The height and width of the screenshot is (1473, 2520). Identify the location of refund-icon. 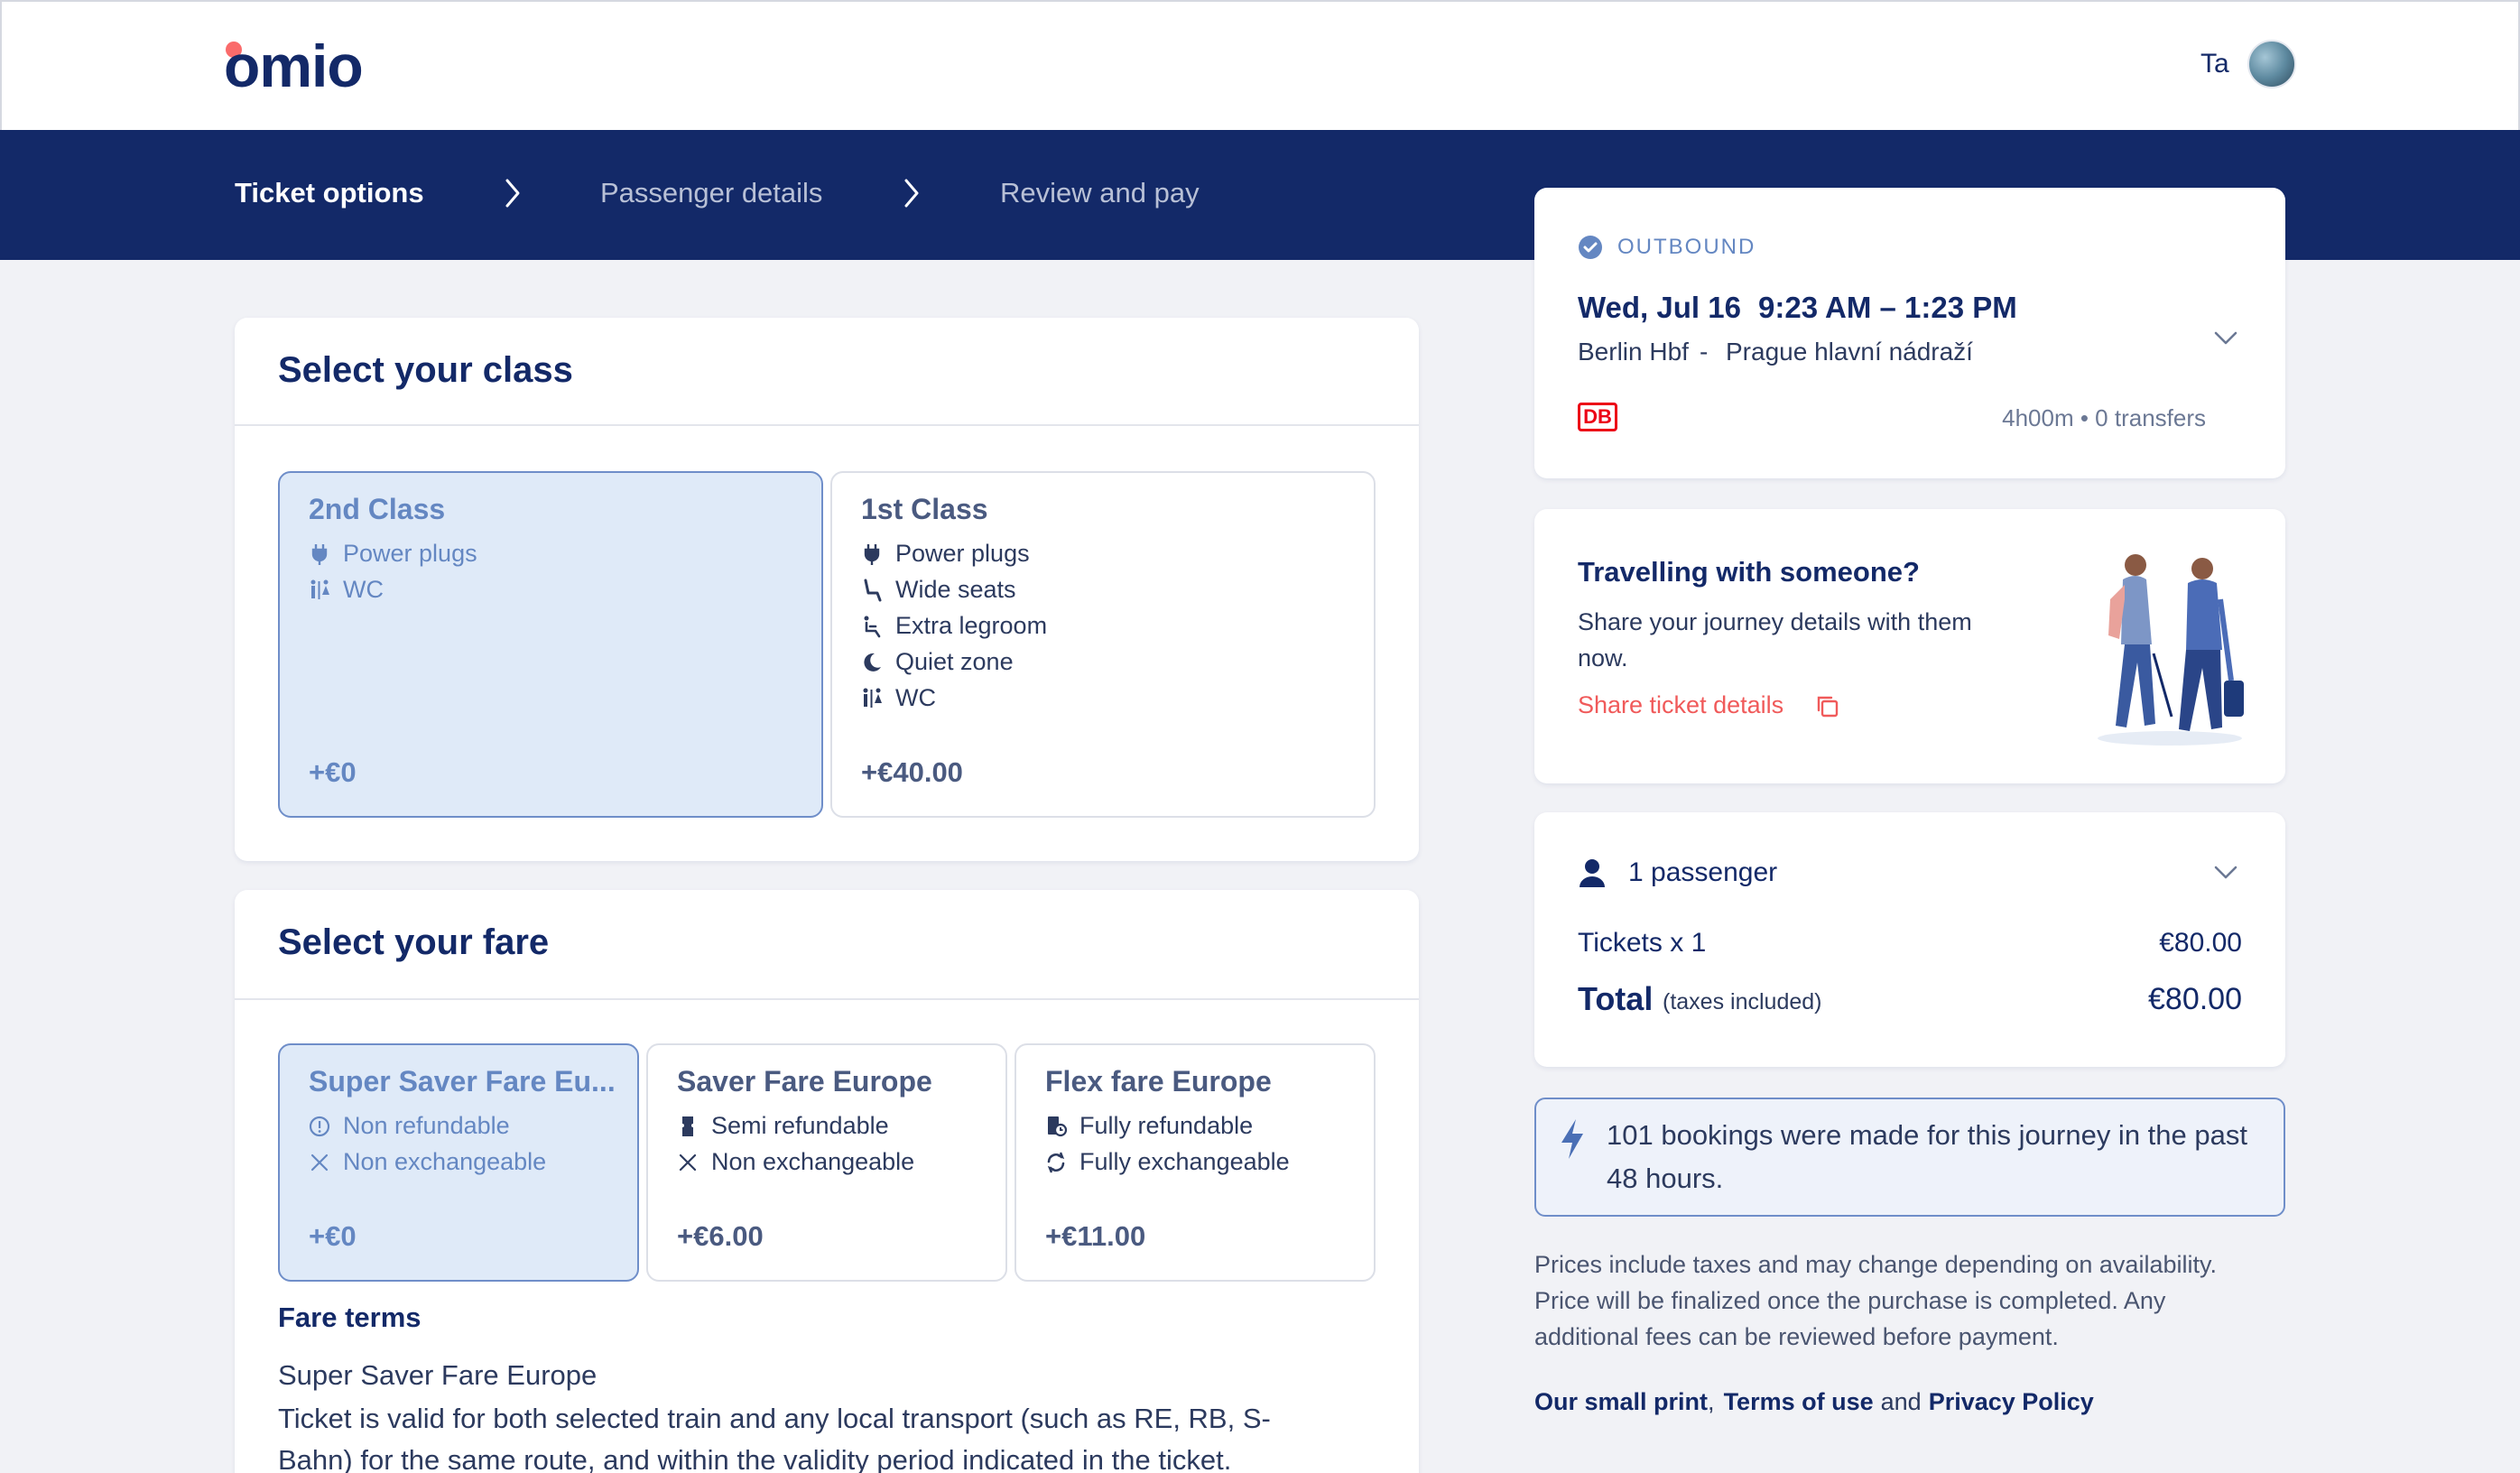
(1057, 1126).